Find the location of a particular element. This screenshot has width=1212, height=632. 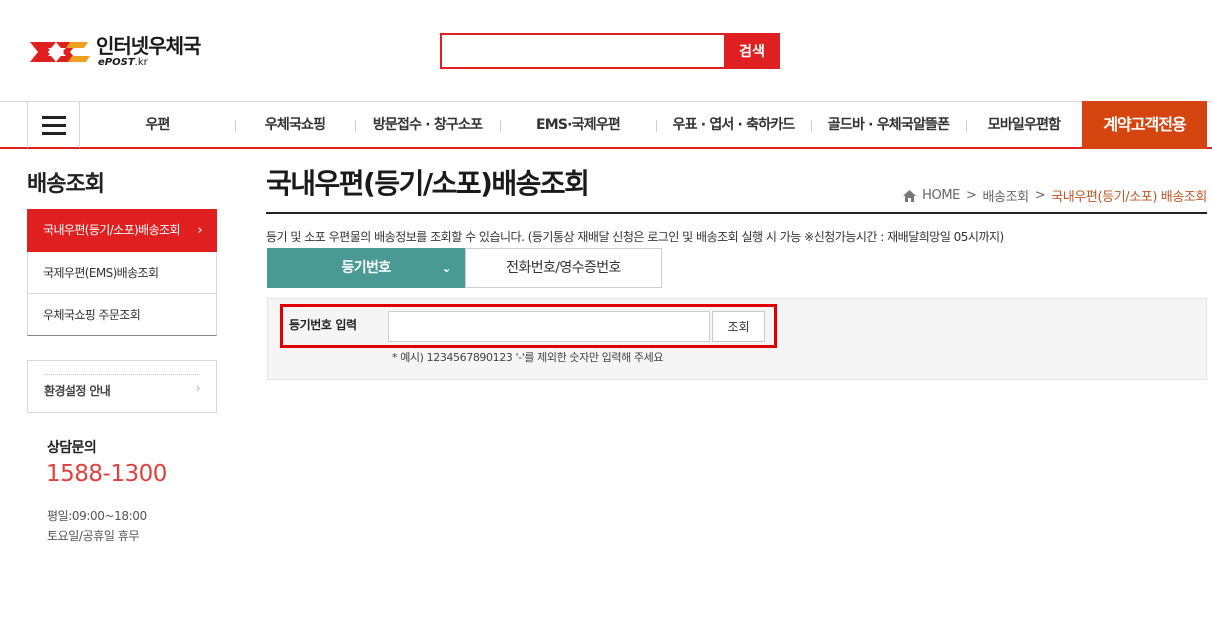

gnb-item-post: 우편 is located at coordinates (157, 125).